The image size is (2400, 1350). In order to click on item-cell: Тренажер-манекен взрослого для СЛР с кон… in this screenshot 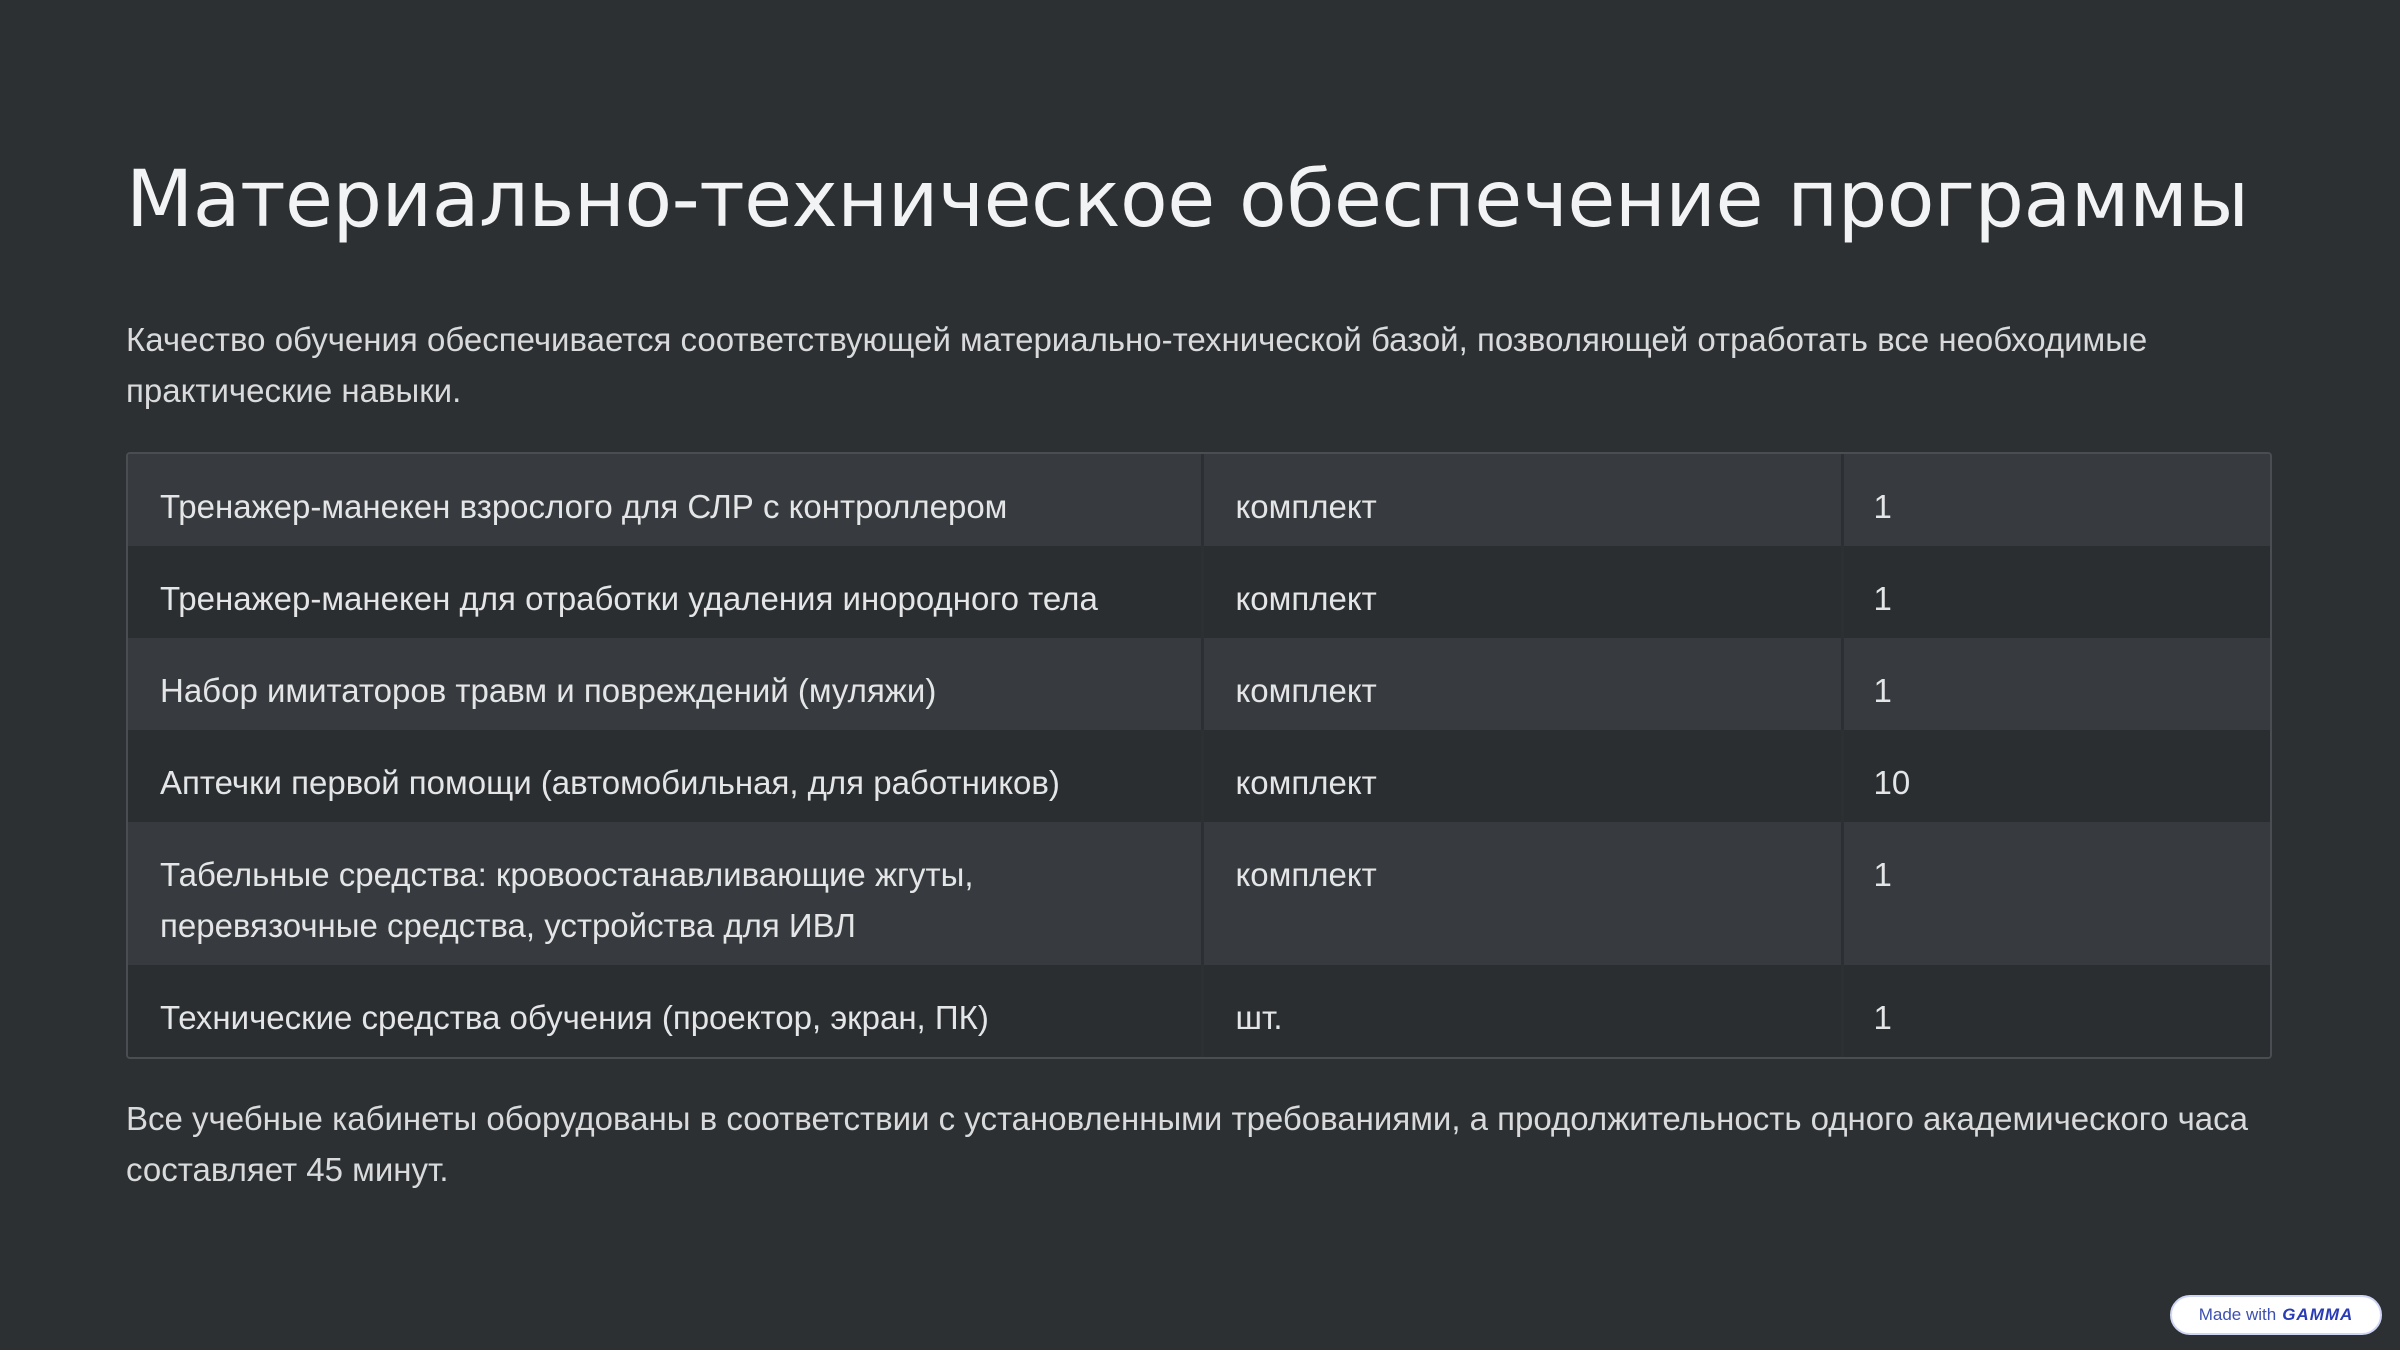, I will do `click(665, 500)`.